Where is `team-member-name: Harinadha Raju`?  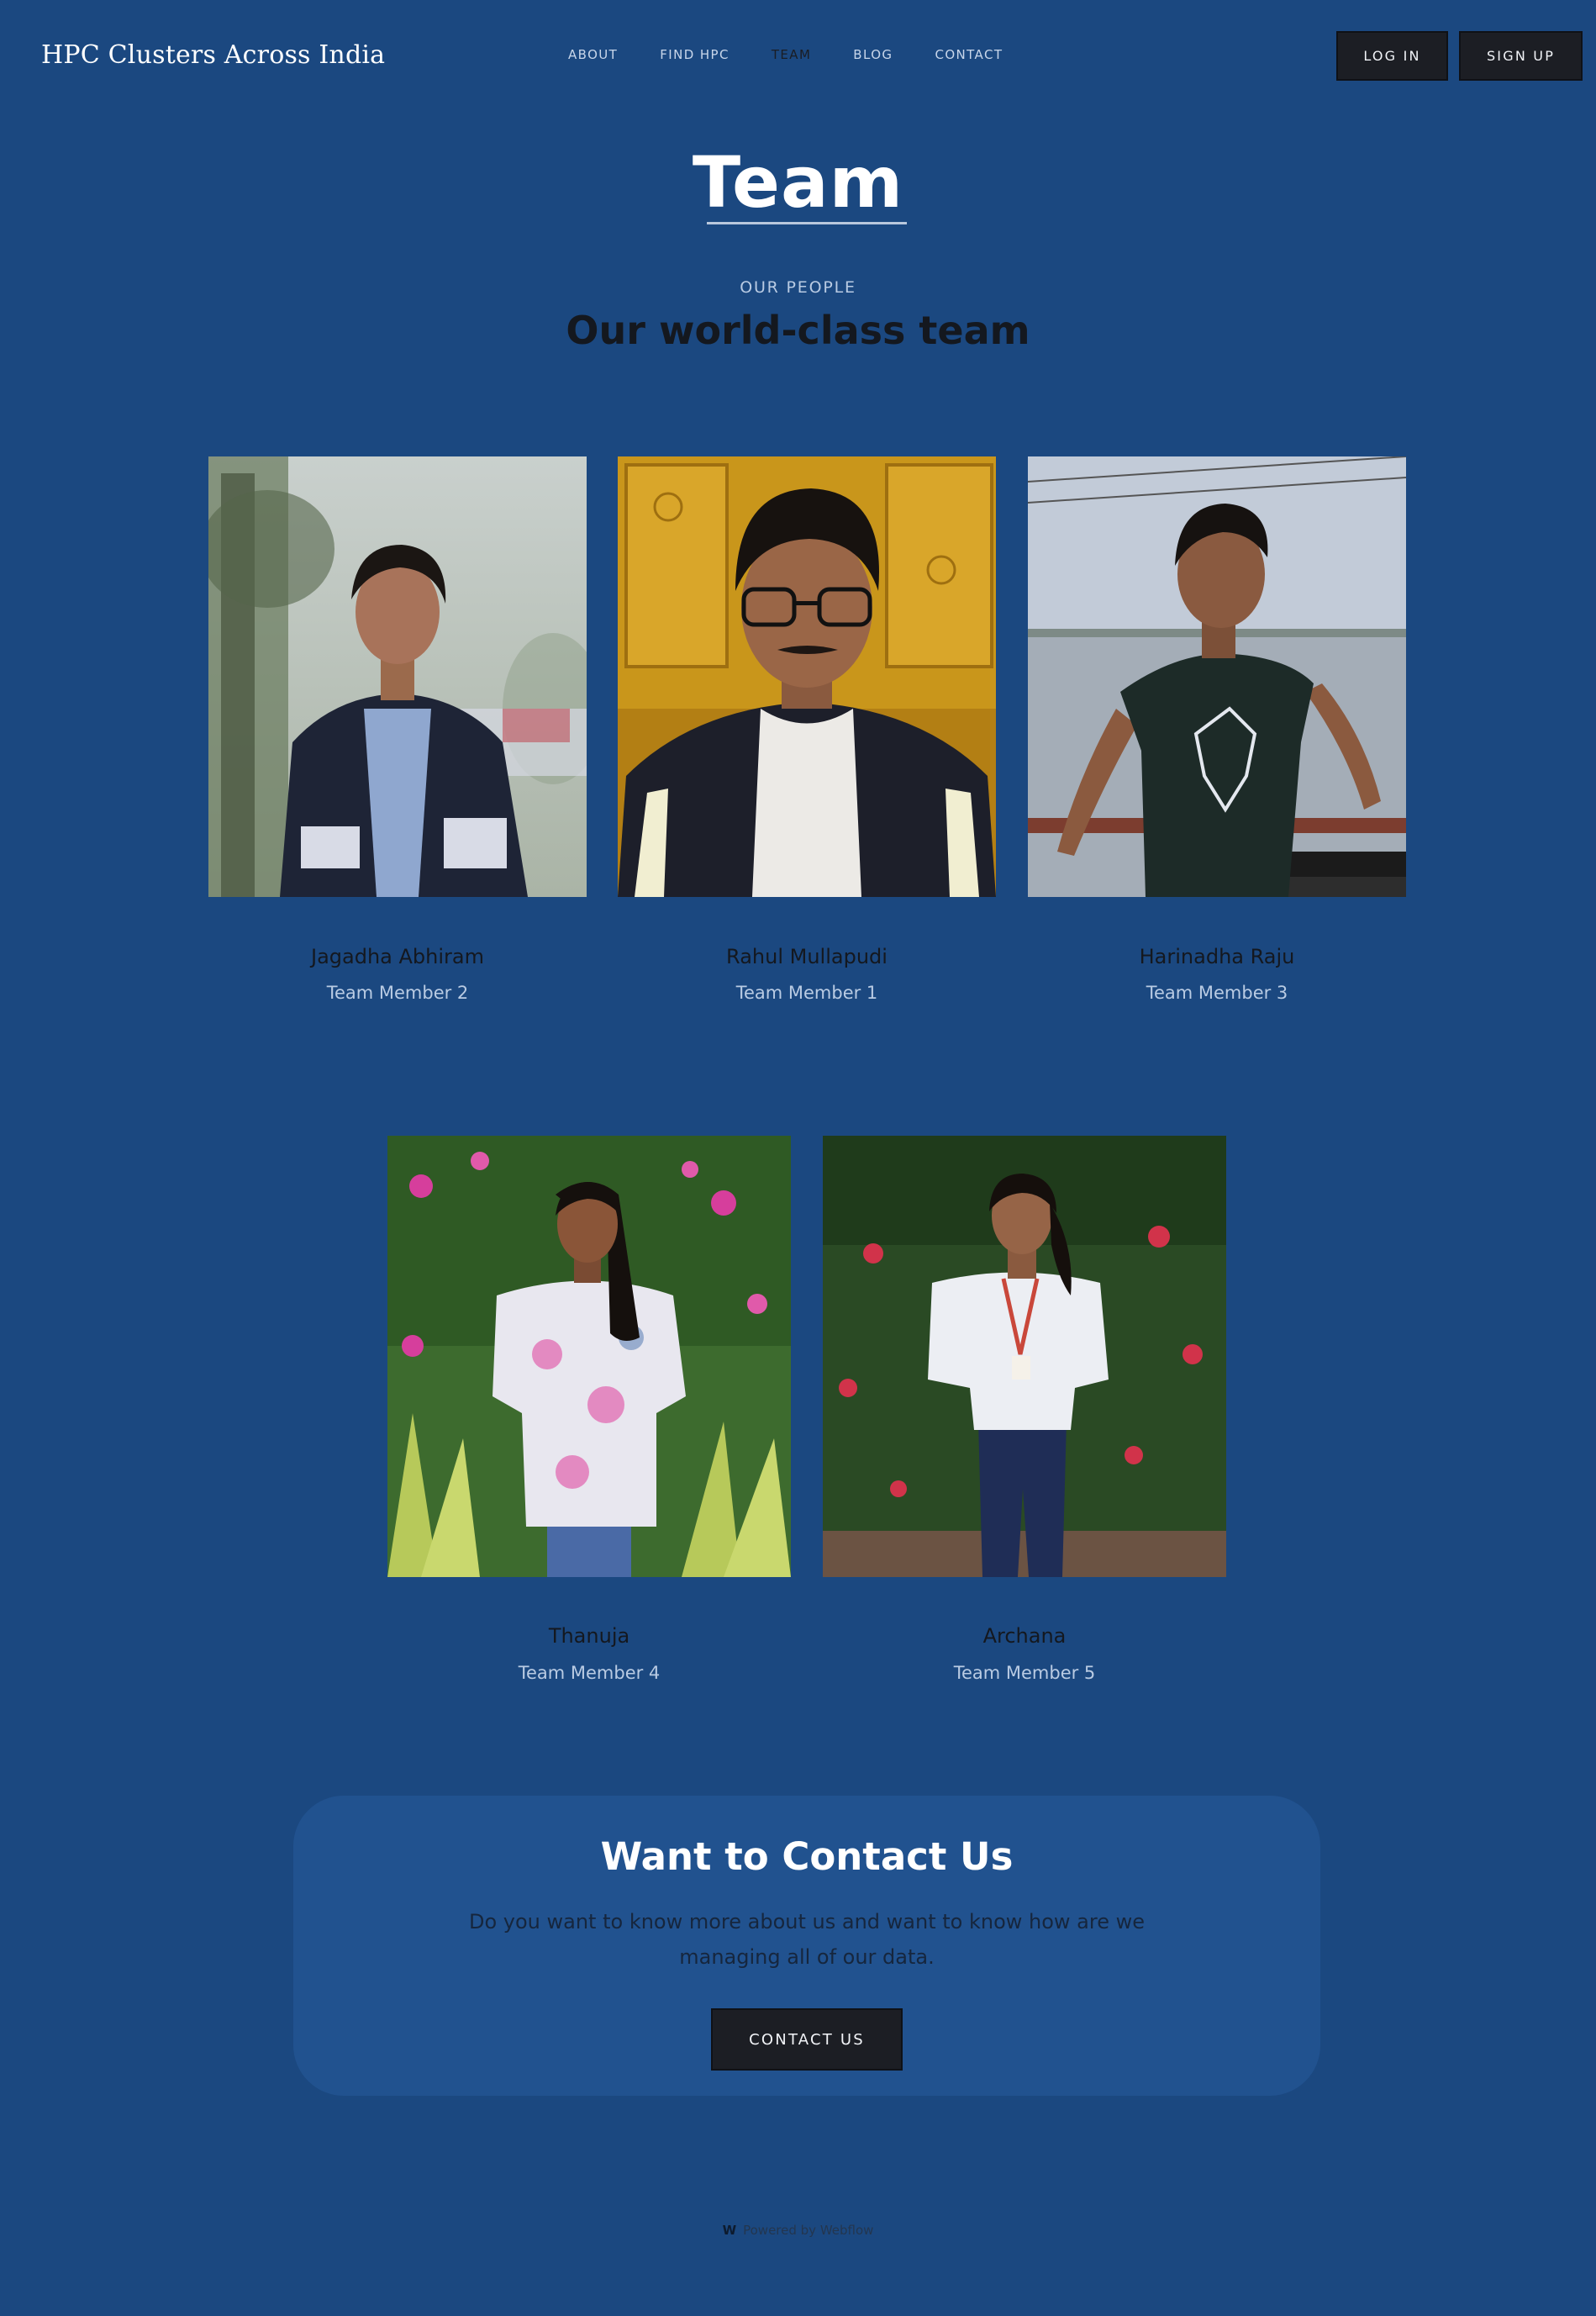
team-member-name: Harinadha Raju is located at coordinates (1217, 957).